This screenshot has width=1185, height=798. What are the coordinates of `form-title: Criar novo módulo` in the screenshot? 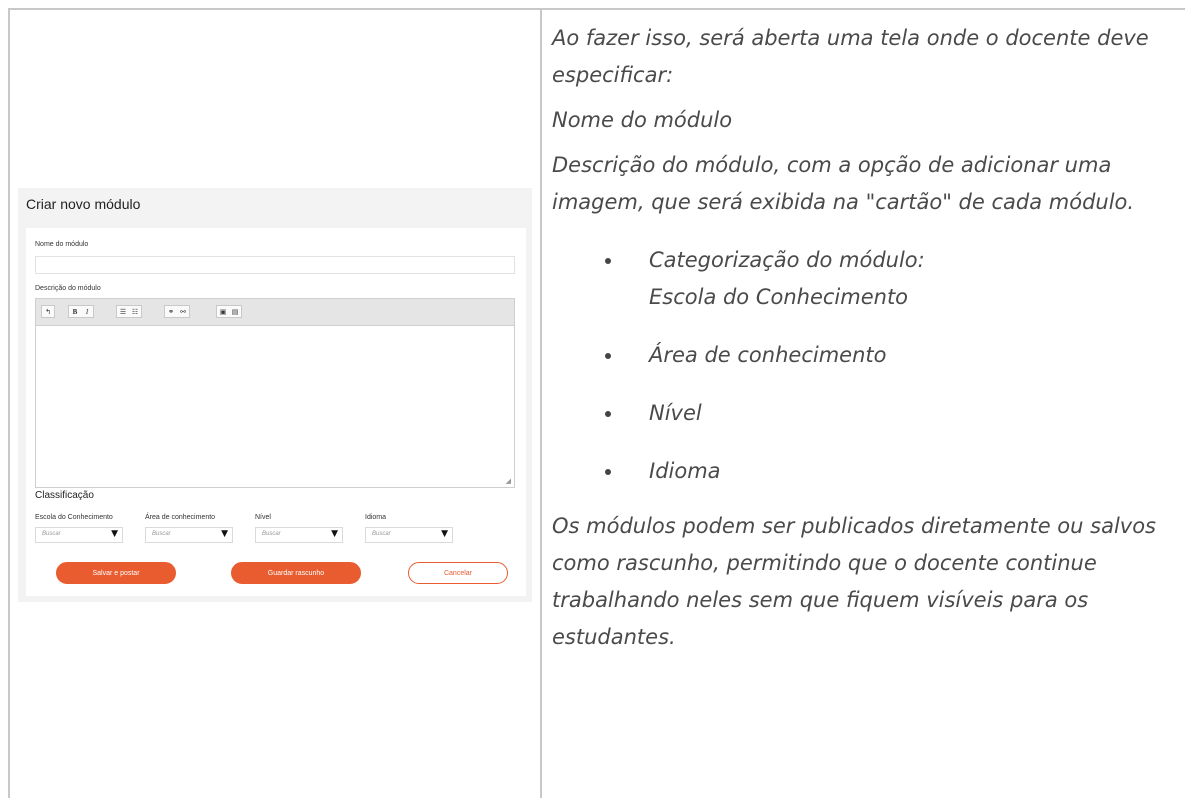 It's located at (83, 204).